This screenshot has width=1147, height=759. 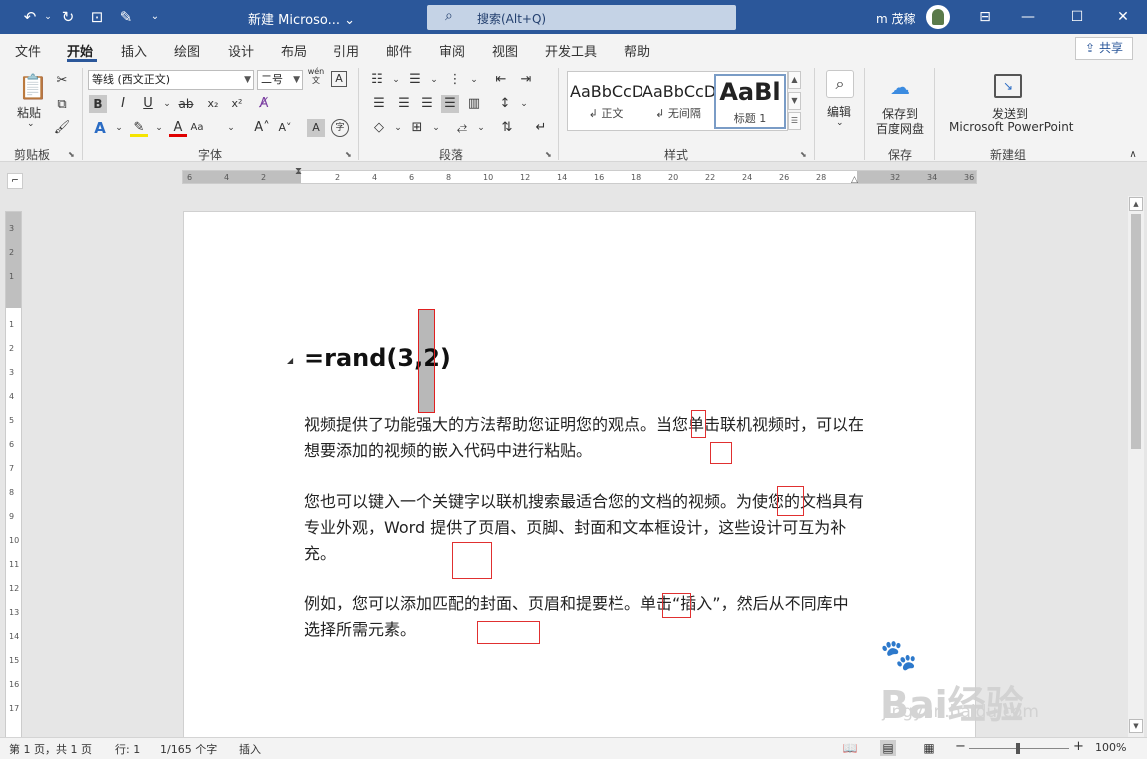 What do you see at coordinates (548, 154) in the screenshot?
I see `paragraph-launcher-icon: ⬊` at bounding box center [548, 154].